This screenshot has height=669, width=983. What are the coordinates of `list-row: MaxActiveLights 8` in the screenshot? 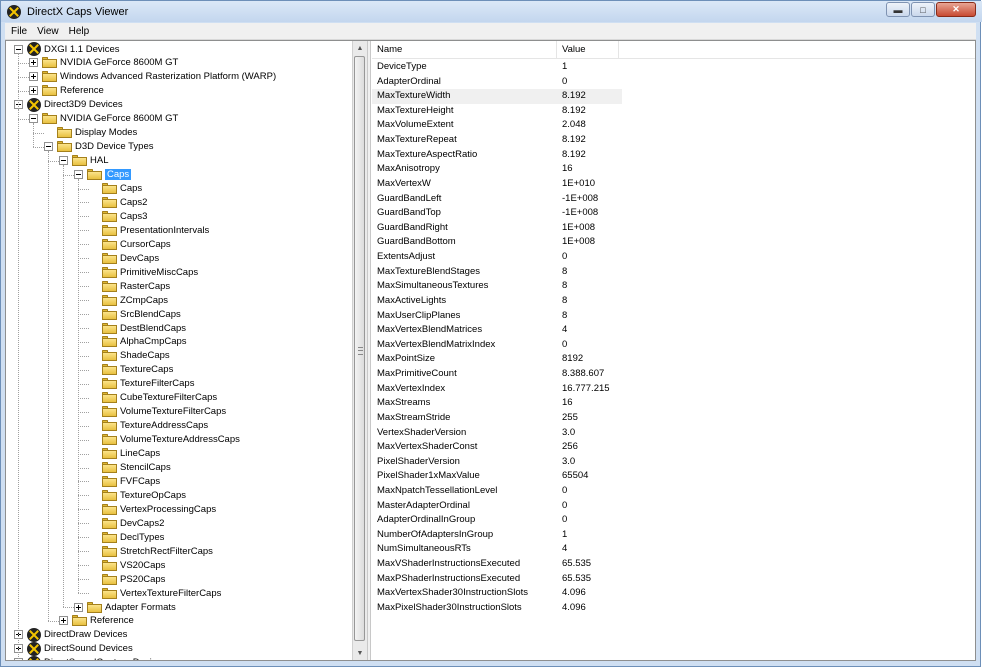 It's located at (497, 301).